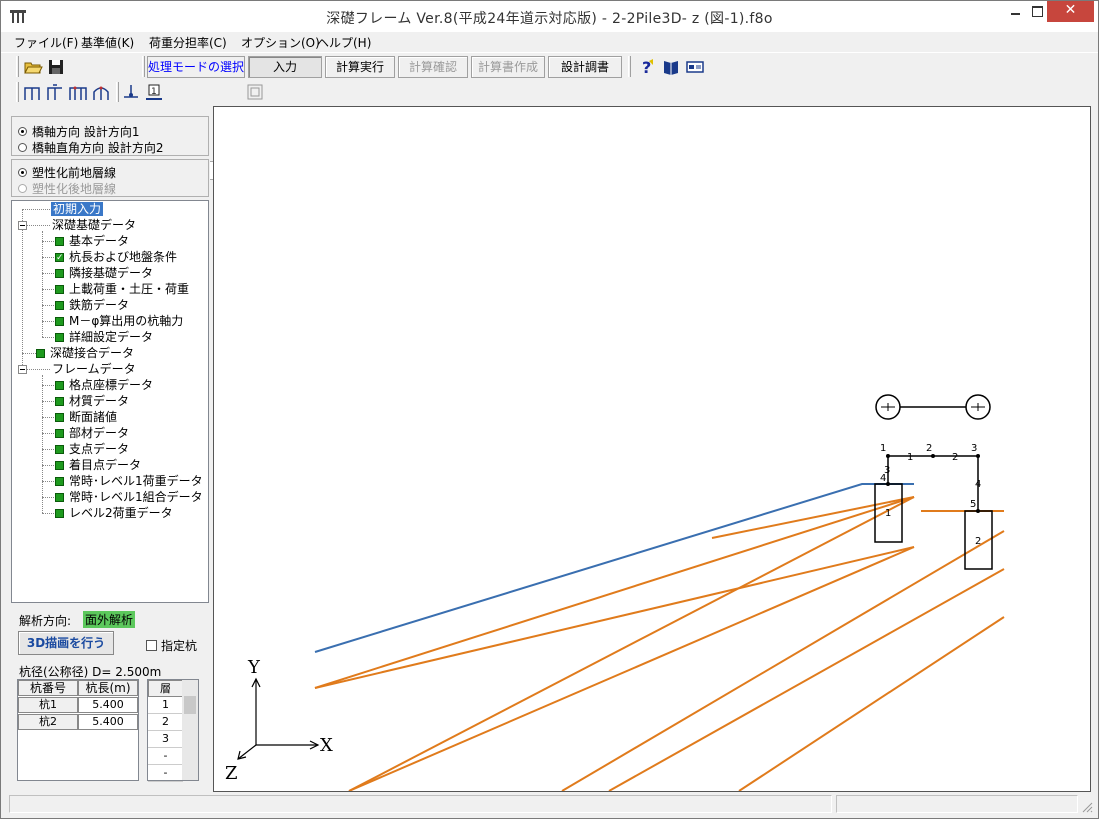  I want to click on row-header: 杭1, so click(48, 705).